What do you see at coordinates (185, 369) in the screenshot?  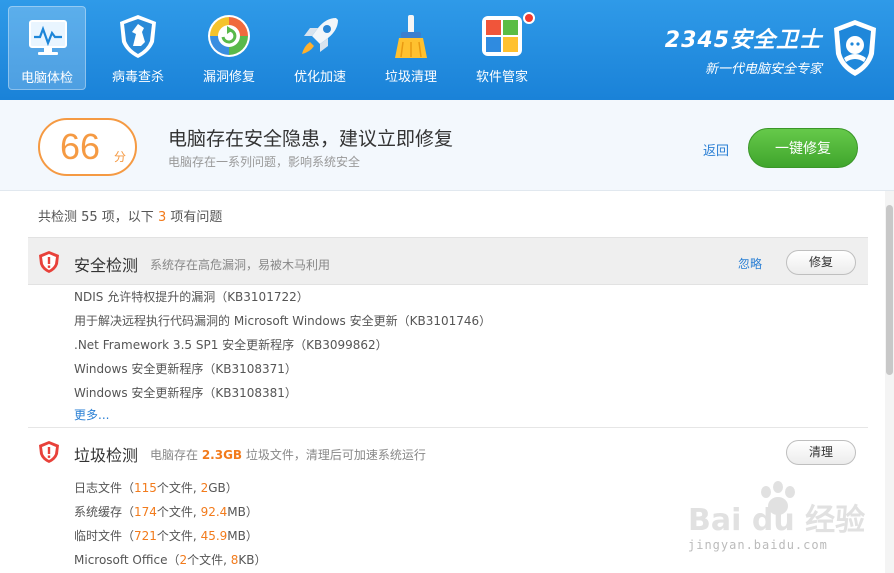 I see `vulnerability-item: Windows 安全更新程序（KB3108371）` at bounding box center [185, 369].